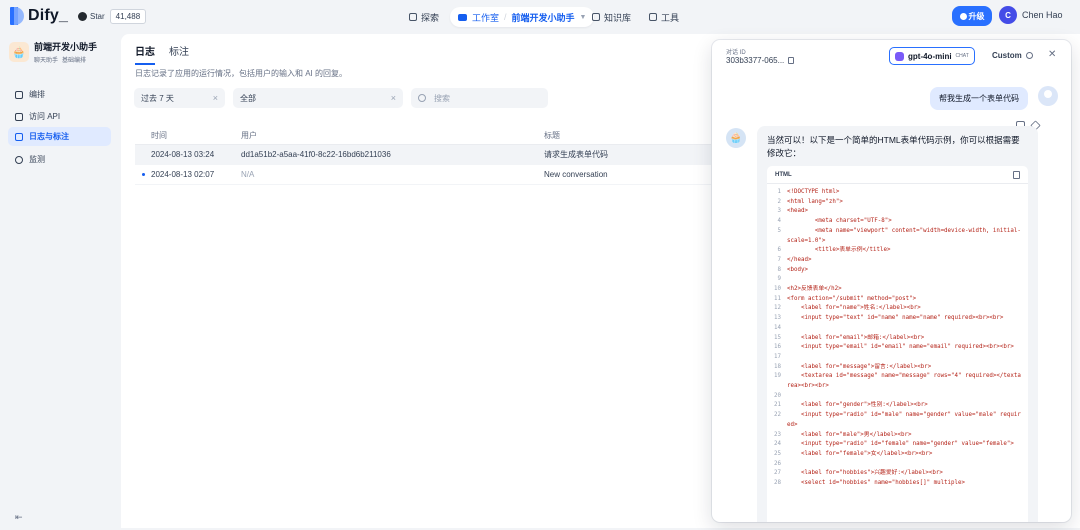 This screenshot has width=1080, height=530. What do you see at coordinates (19, 517) in the screenshot?
I see `collapse-sidebar-icon: ⇤` at bounding box center [19, 517].